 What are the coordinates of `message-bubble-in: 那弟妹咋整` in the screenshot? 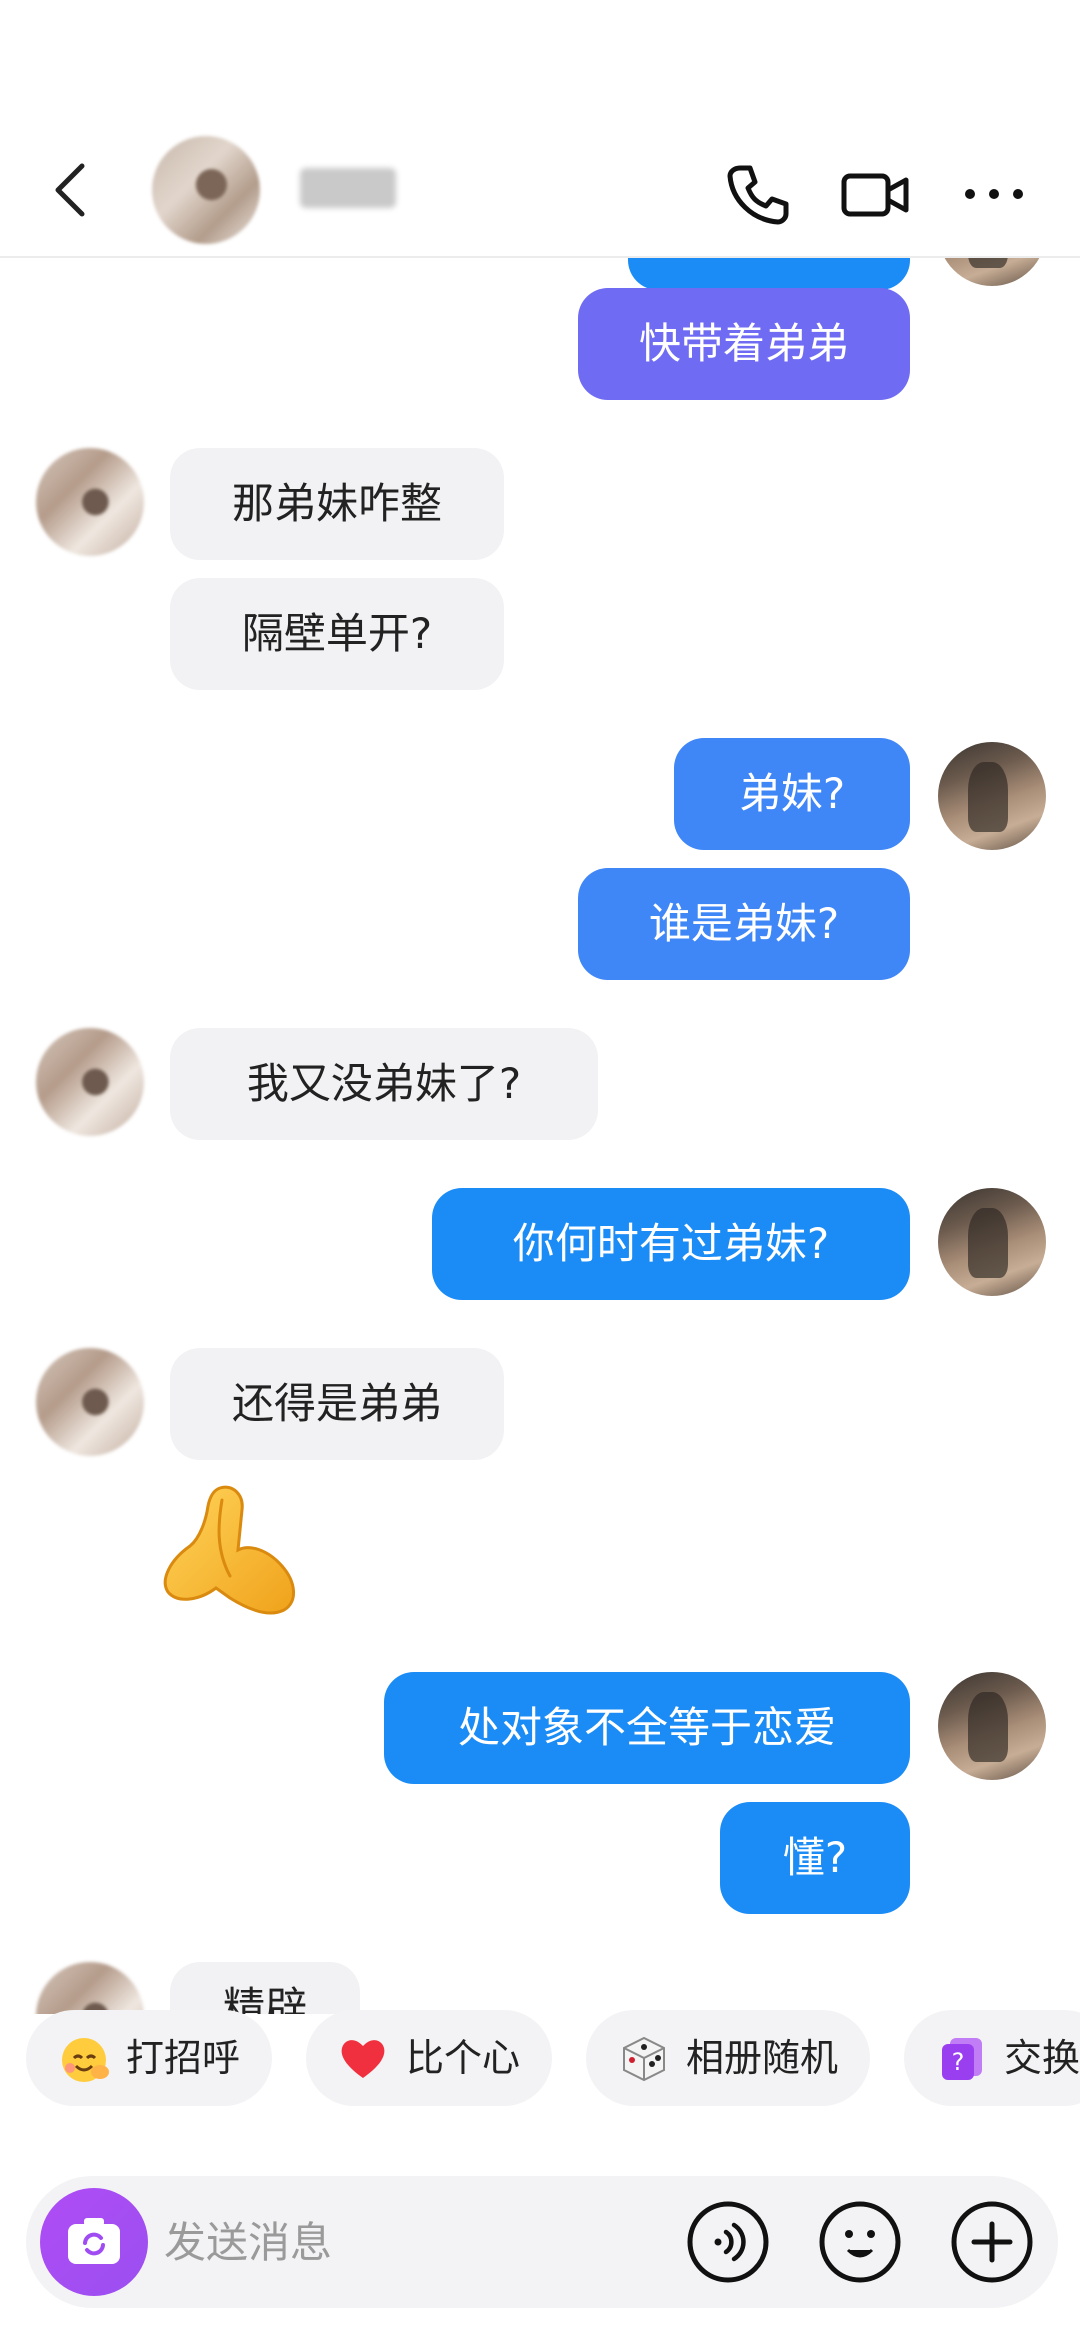 It's located at (337, 504).